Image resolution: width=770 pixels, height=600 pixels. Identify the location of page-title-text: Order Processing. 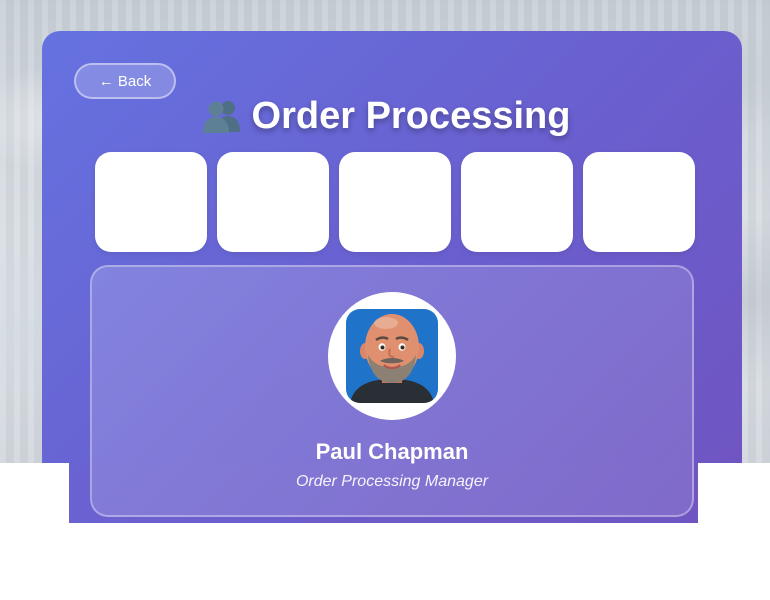
(411, 115).